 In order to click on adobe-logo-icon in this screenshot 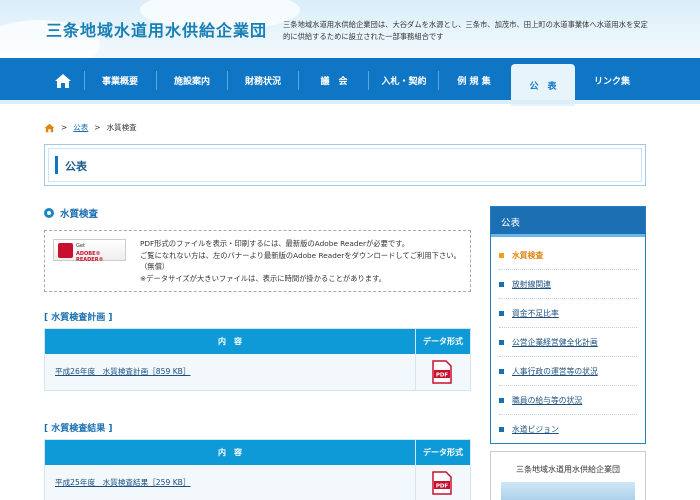, I will do `click(65, 250)`.